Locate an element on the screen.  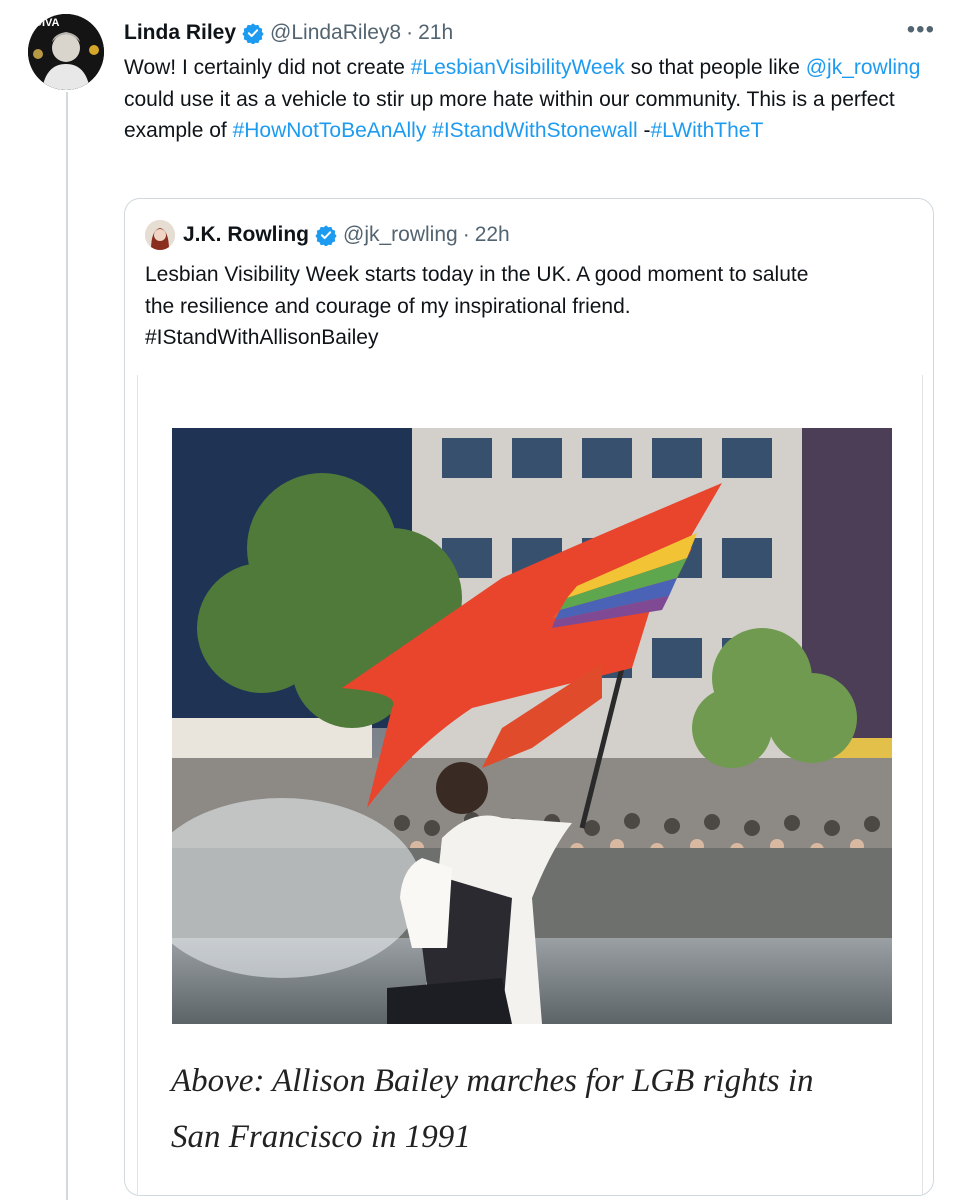
tweet-header: Linda Riley @LindaRiley8 · 21h is located at coordinates (288, 33).